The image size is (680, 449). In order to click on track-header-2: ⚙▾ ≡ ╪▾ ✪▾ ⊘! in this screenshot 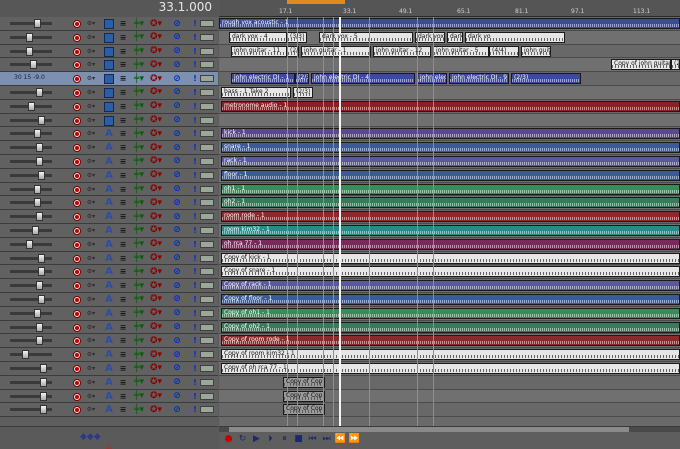, I will do `click(109, 37)`.